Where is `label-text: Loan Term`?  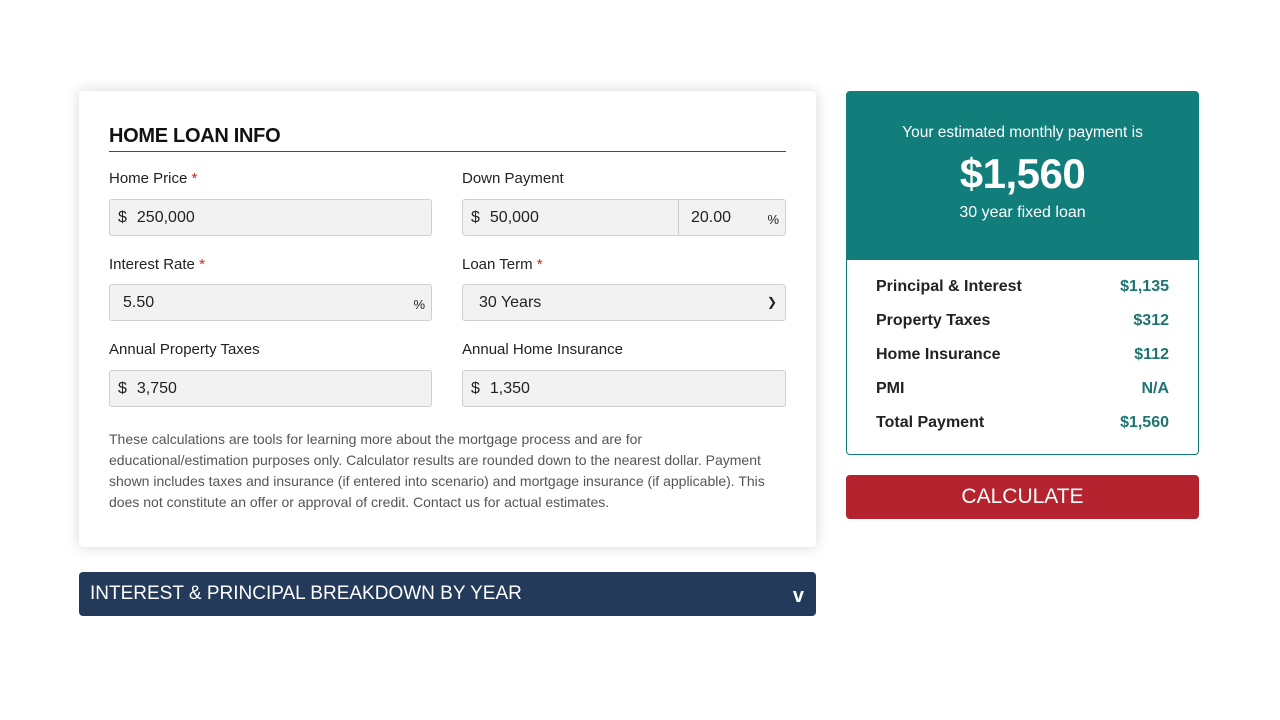
label-text: Loan Term is located at coordinates (497, 264).